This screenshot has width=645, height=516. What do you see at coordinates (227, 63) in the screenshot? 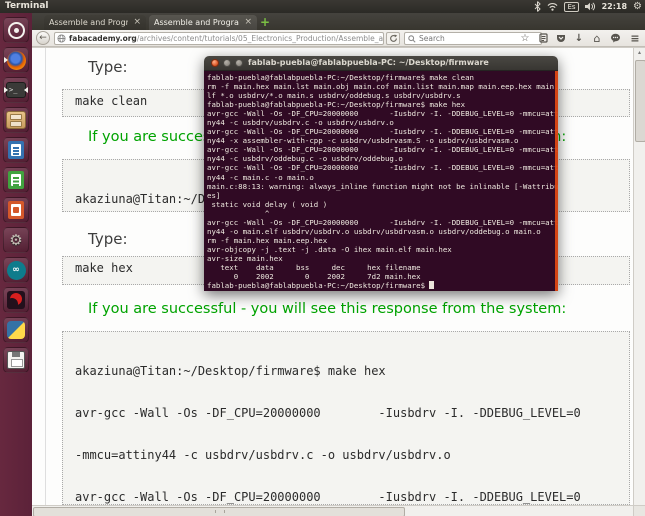
I see `window-minimize-button` at bounding box center [227, 63].